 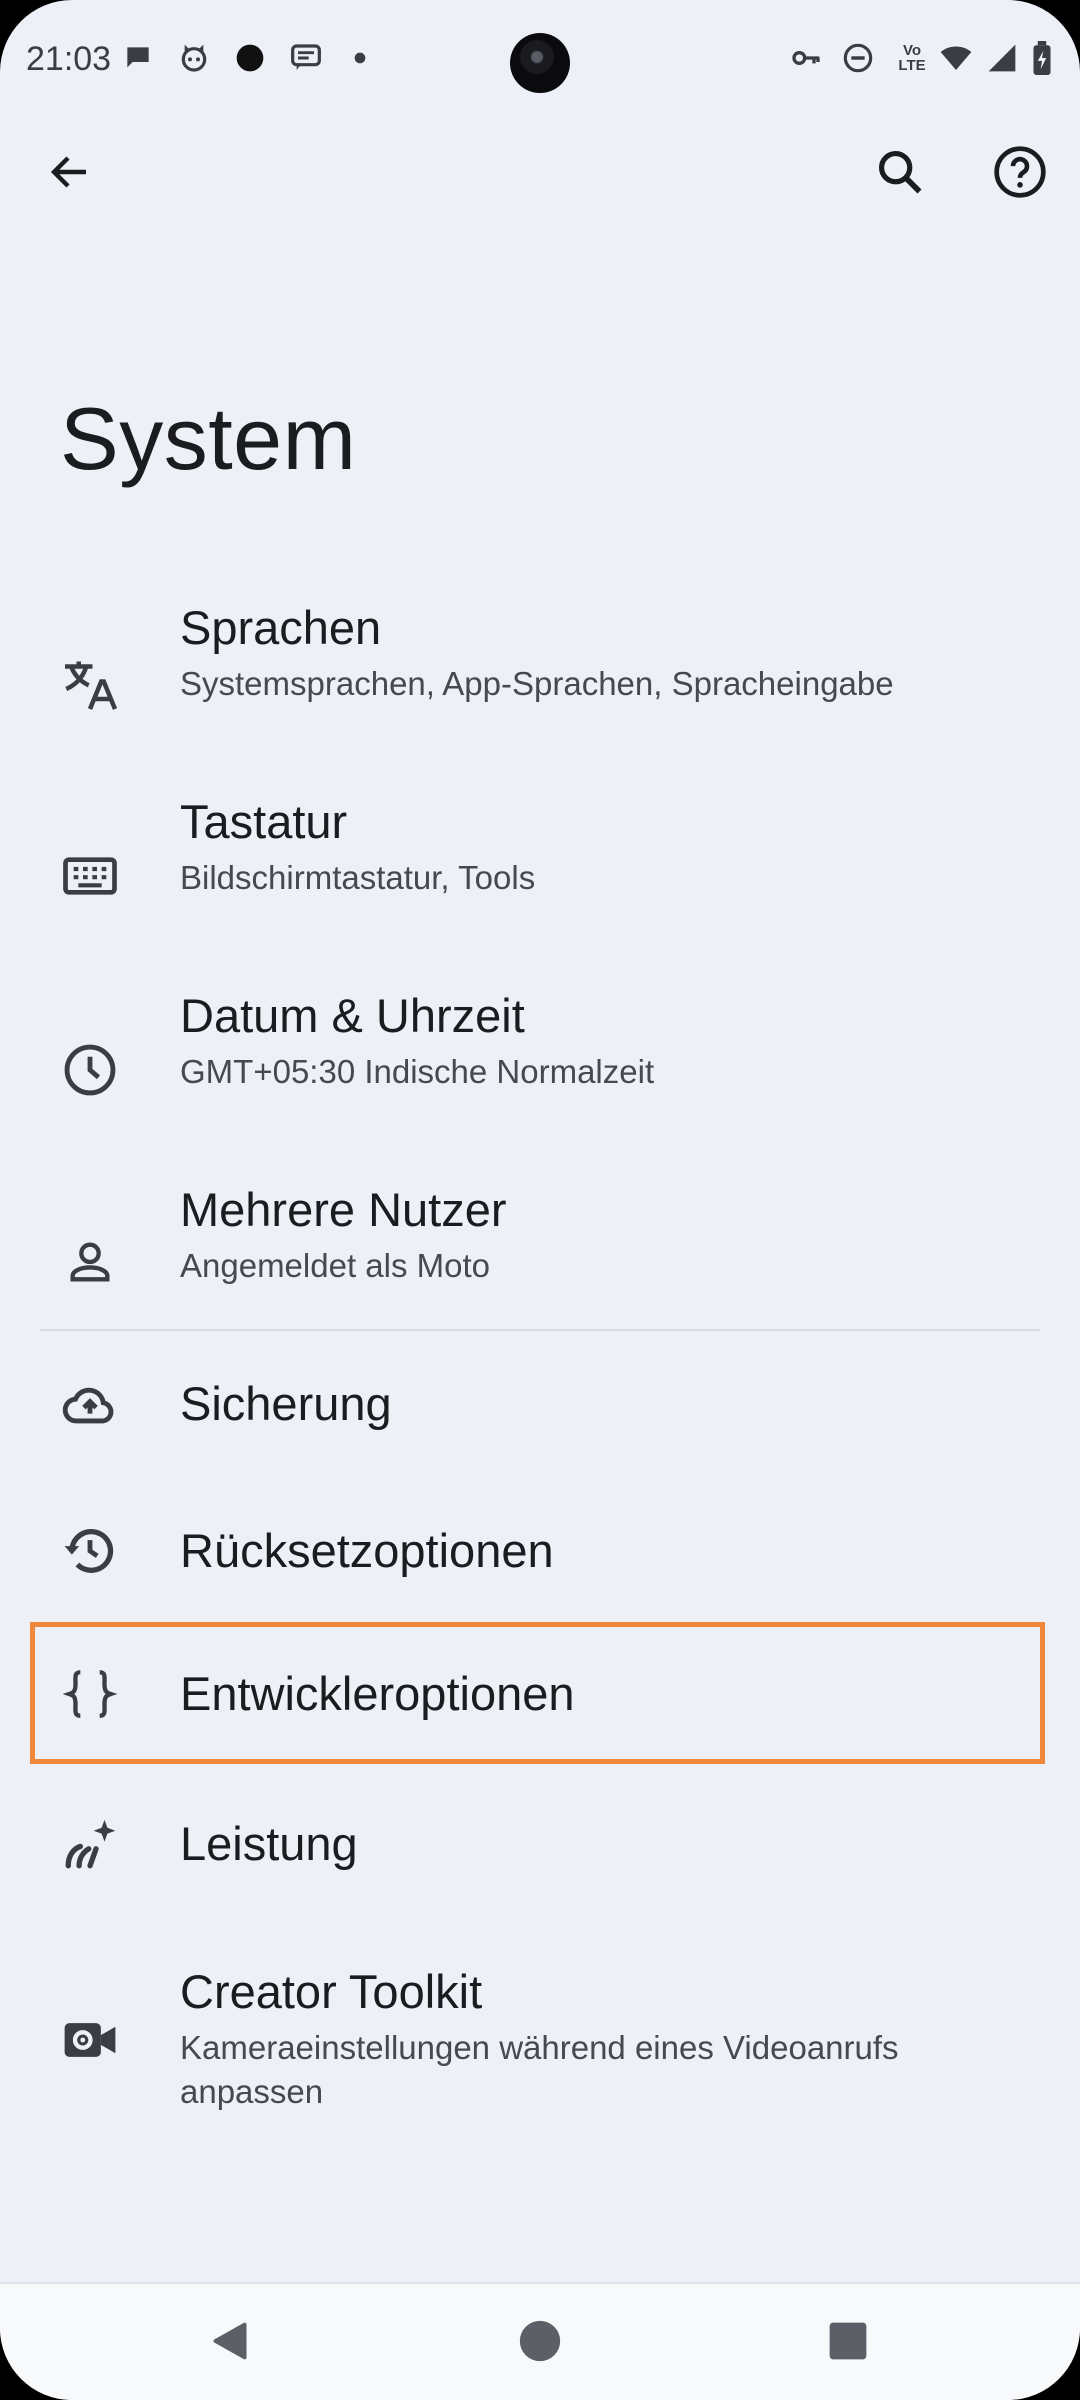 I want to click on nav-back-button, so click(x=230, y=2343).